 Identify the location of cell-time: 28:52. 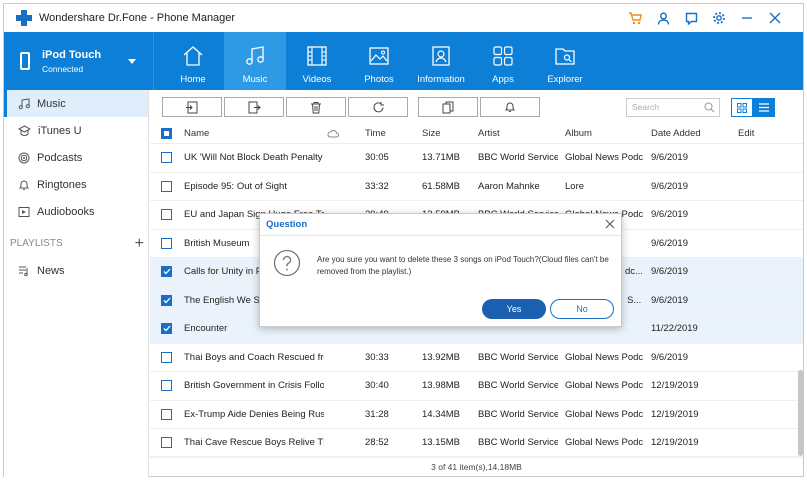
(377, 443).